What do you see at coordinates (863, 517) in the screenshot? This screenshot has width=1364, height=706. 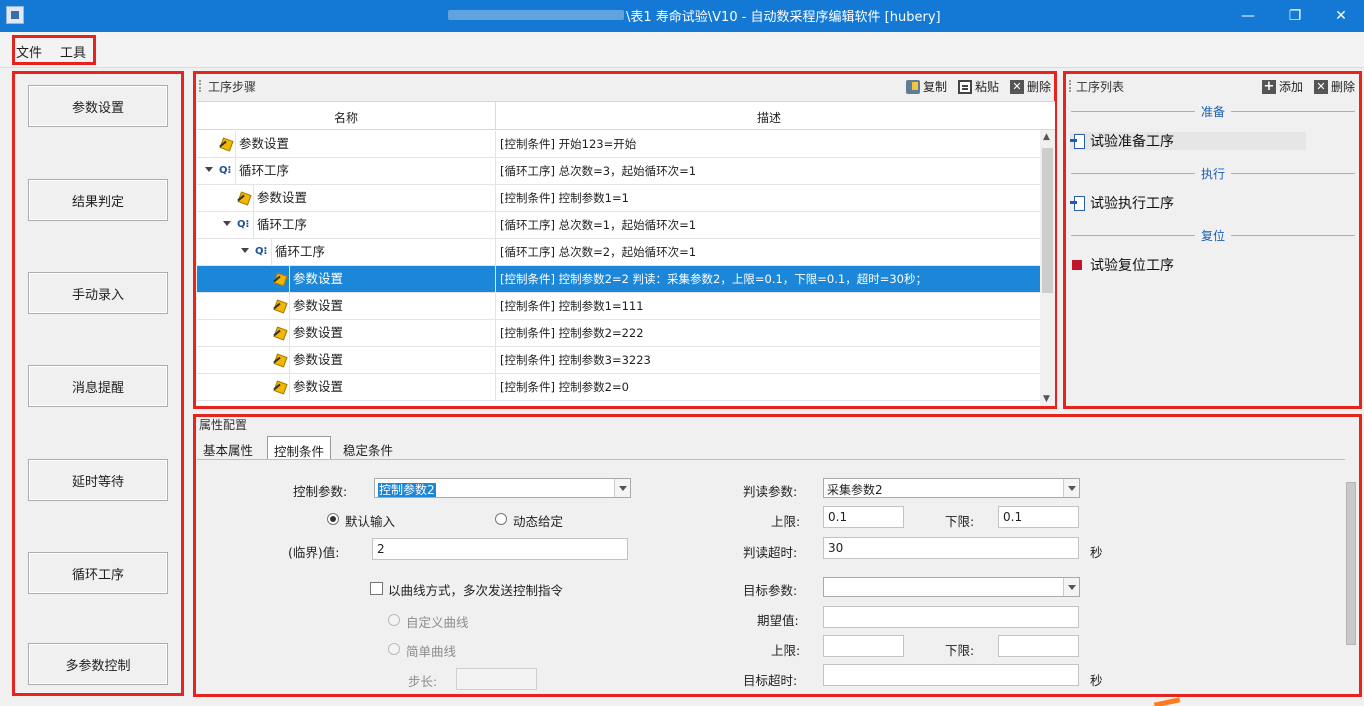 I see `upper-input: 0.1` at bounding box center [863, 517].